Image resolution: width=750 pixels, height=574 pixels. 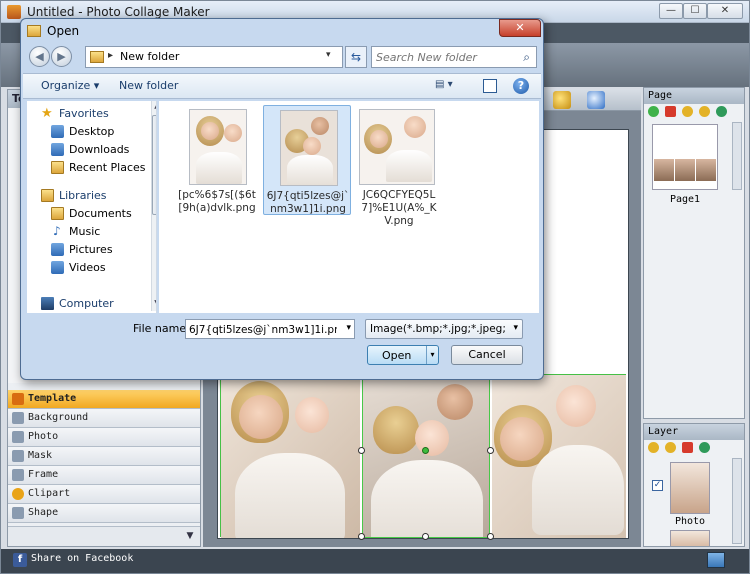 I want to click on nav-music: ♪ Music, so click(x=86, y=232).